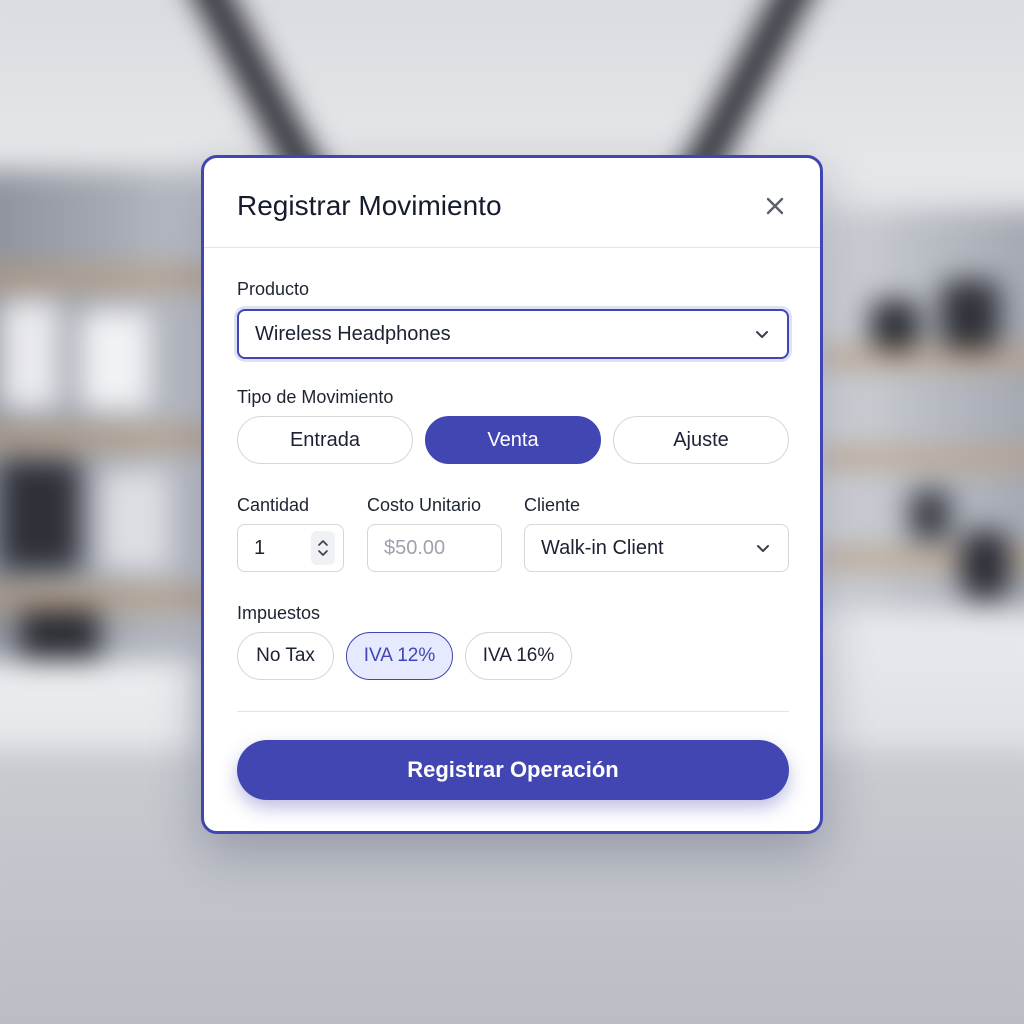  I want to click on divider, so click(513, 711).